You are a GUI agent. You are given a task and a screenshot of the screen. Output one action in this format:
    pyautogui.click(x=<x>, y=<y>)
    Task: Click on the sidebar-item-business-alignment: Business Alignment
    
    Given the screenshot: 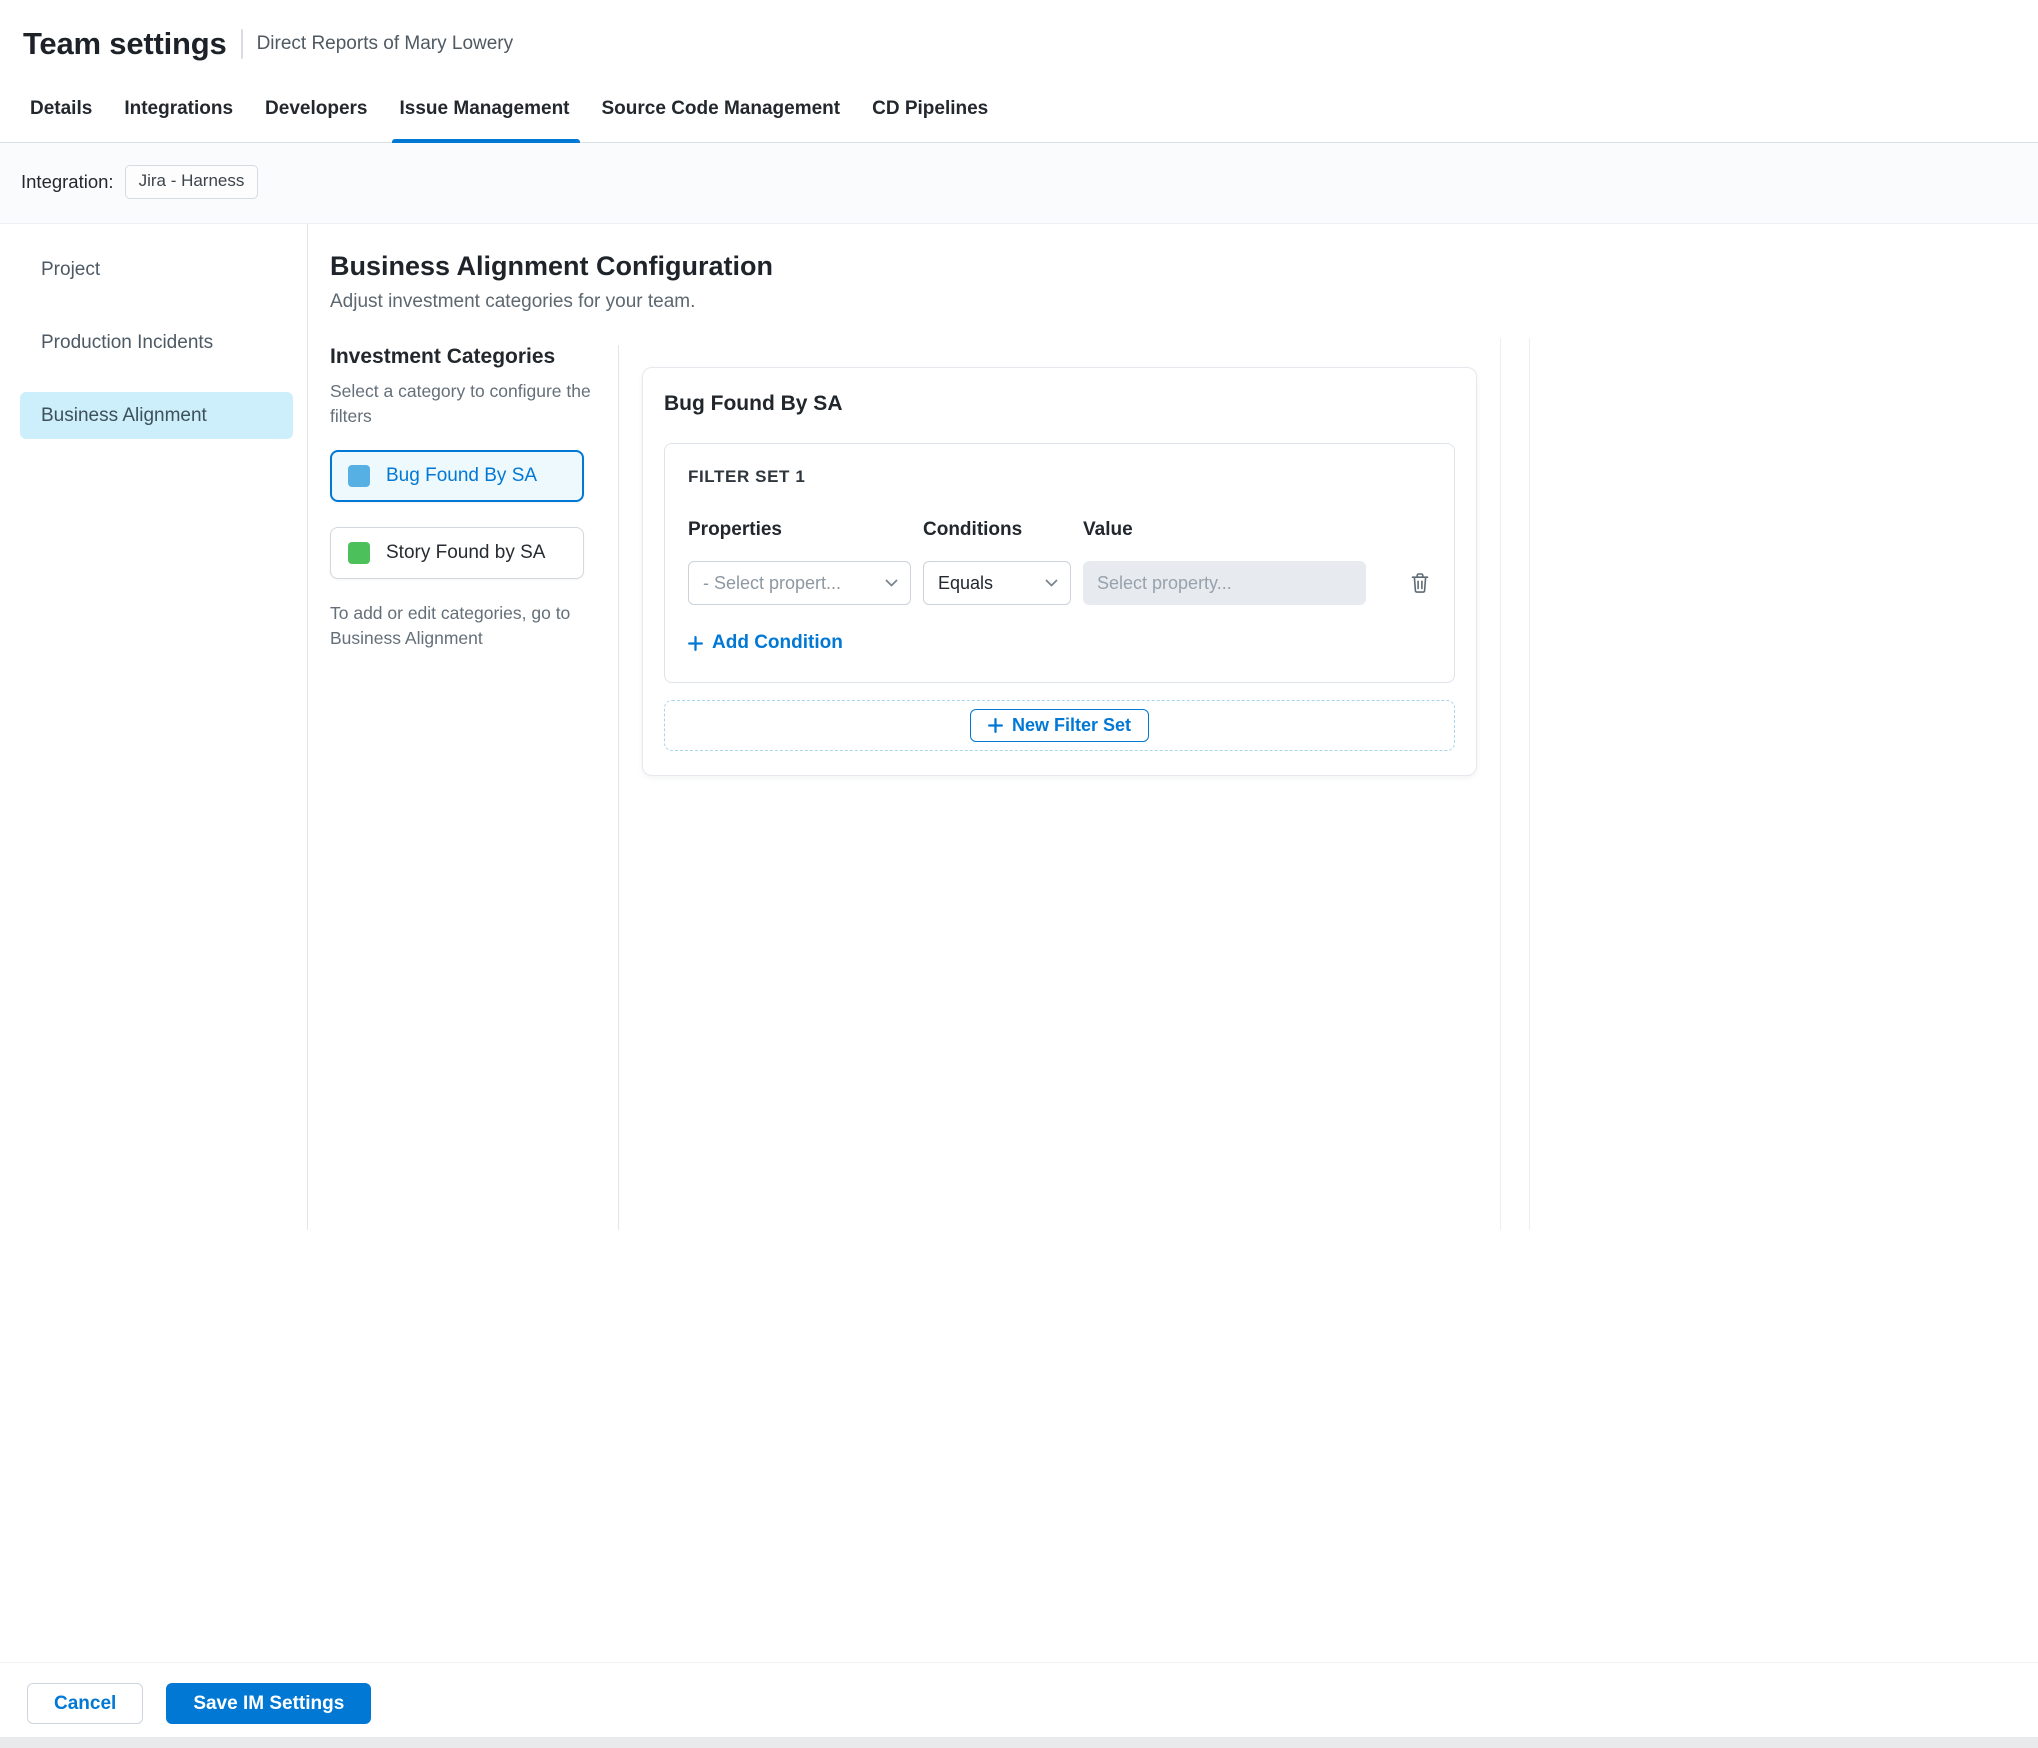 What is the action you would take?
    pyautogui.click(x=156, y=415)
    